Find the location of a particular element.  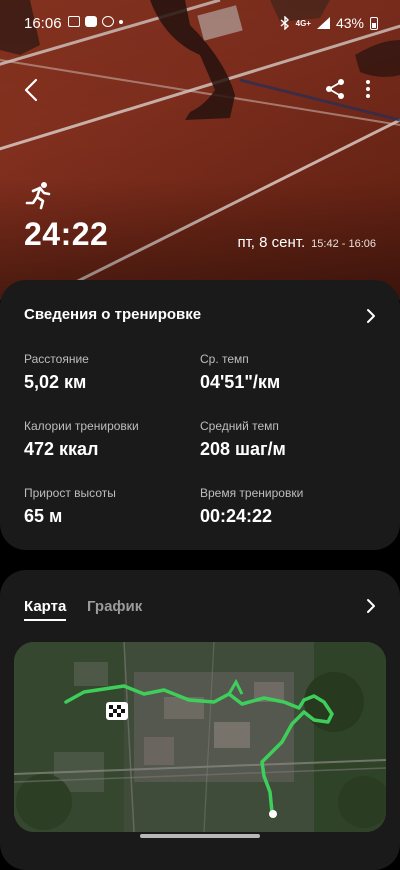

status-time: 16:06 is located at coordinates (43, 23).